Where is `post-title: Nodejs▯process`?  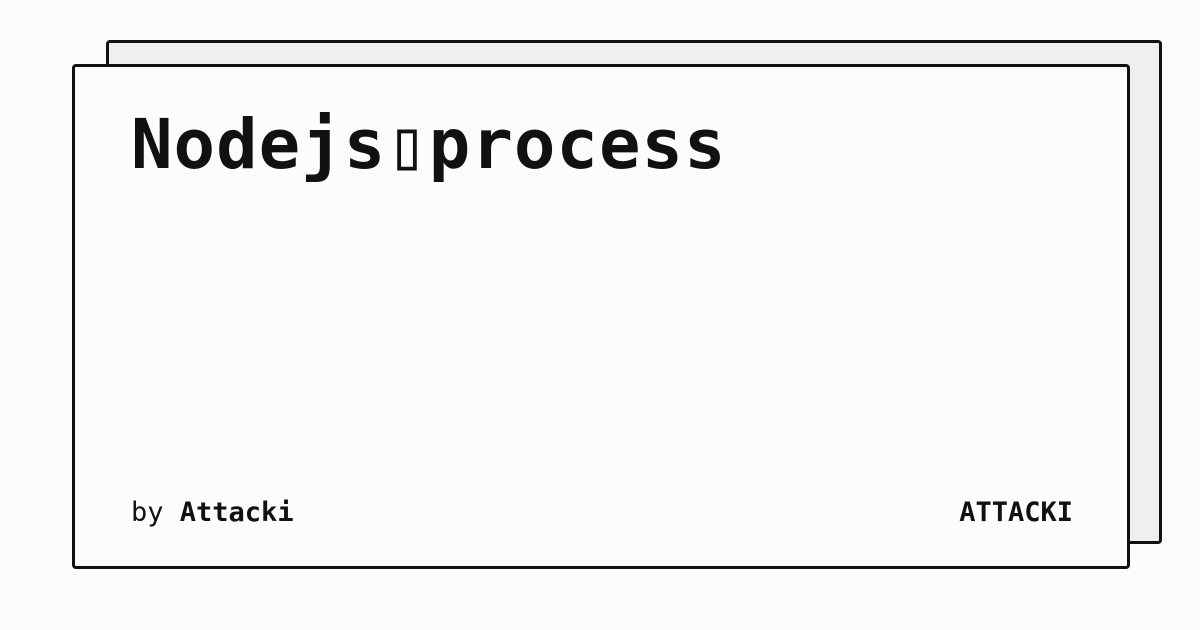
post-title: Nodejs▯process is located at coordinates (429, 145).